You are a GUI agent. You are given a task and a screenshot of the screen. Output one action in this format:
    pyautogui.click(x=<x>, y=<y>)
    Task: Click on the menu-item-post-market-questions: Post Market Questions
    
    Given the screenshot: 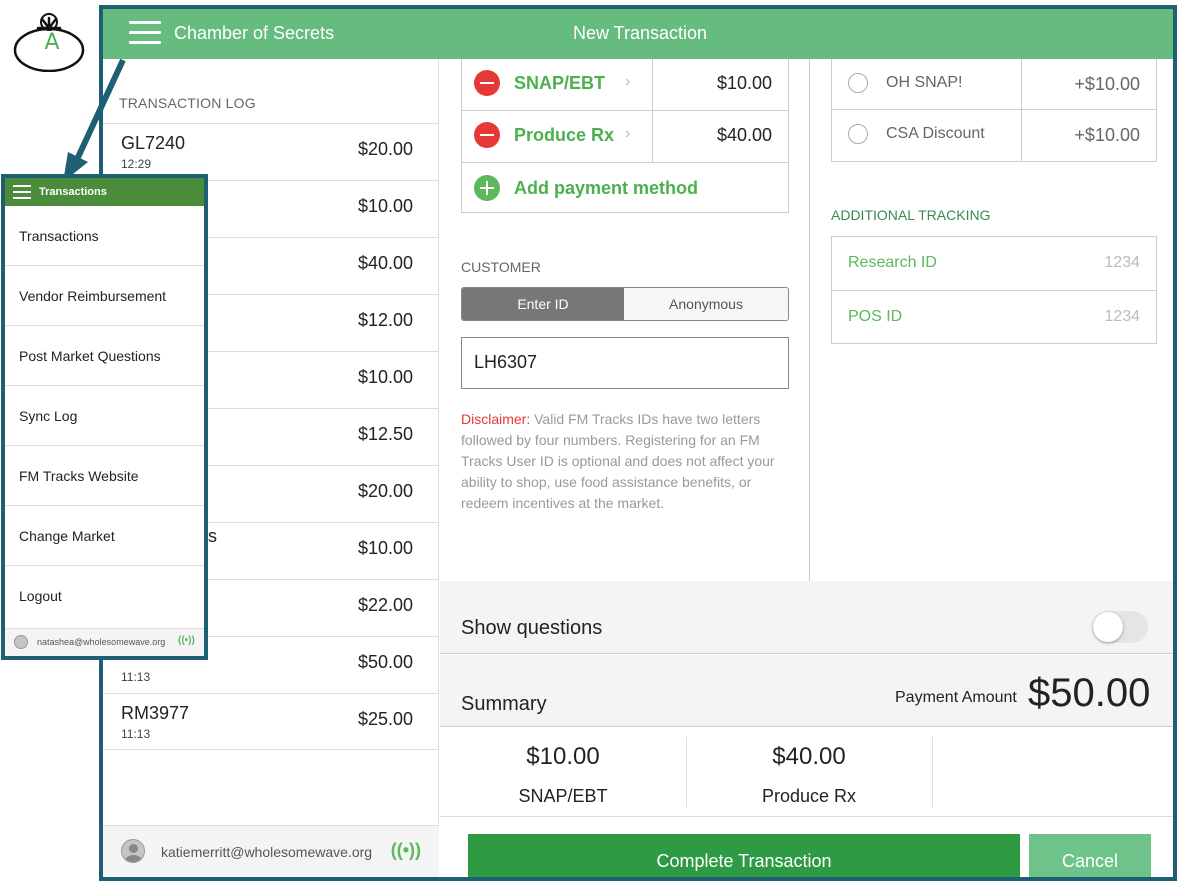 What is the action you would take?
    pyautogui.click(x=104, y=356)
    